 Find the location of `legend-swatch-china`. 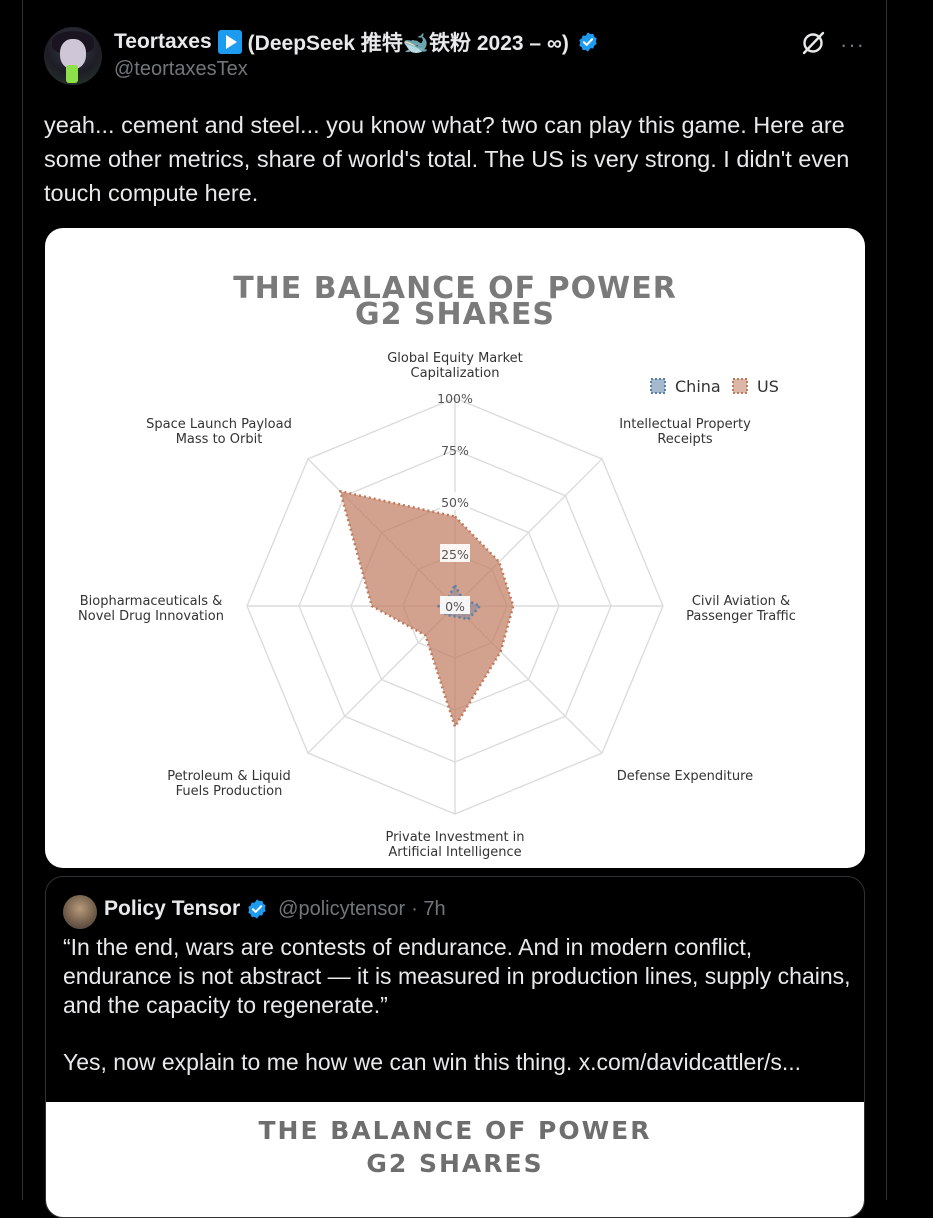

legend-swatch-china is located at coordinates (658, 386).